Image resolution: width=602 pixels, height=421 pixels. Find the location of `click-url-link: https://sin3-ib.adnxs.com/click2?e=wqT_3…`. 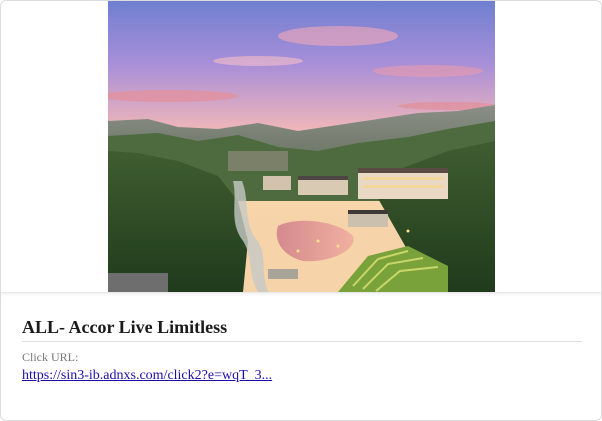

click-url-link: https://sin3-ib.adnxs.com/click2?e=wqT_3… is located at coordinates (147, 376).